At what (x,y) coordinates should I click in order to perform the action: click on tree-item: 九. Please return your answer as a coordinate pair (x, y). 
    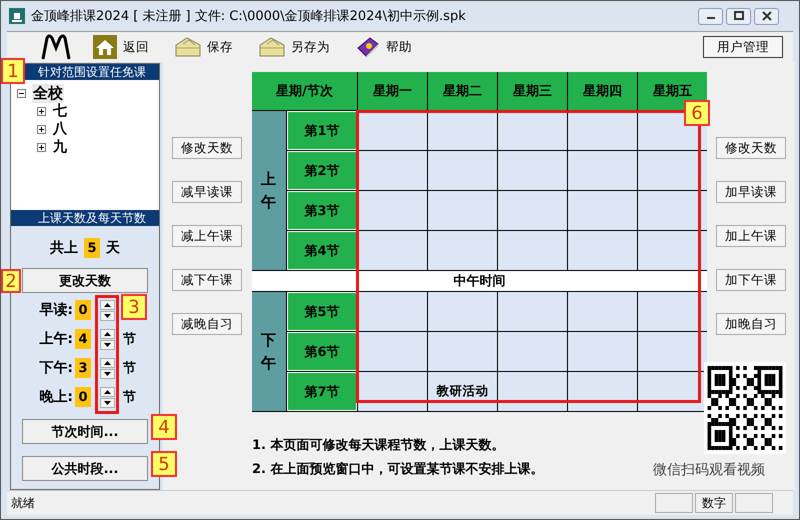
    Looking at the image, I should click on (60, 147).